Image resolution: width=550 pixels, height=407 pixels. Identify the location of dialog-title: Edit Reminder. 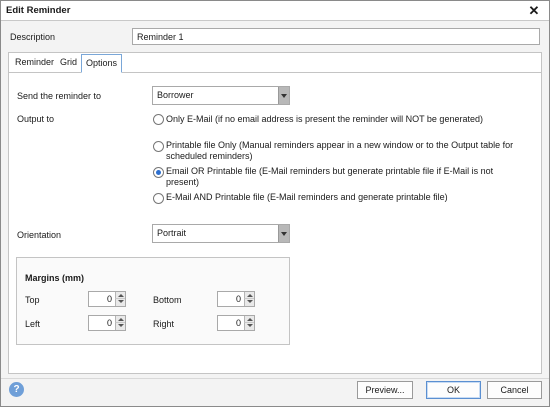
(38, 10).